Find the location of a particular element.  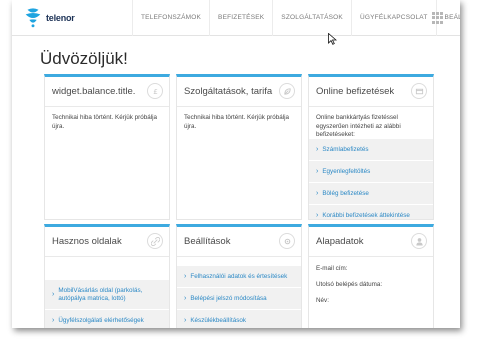

card-header: Beállítások is located at coordinates (239, 242).